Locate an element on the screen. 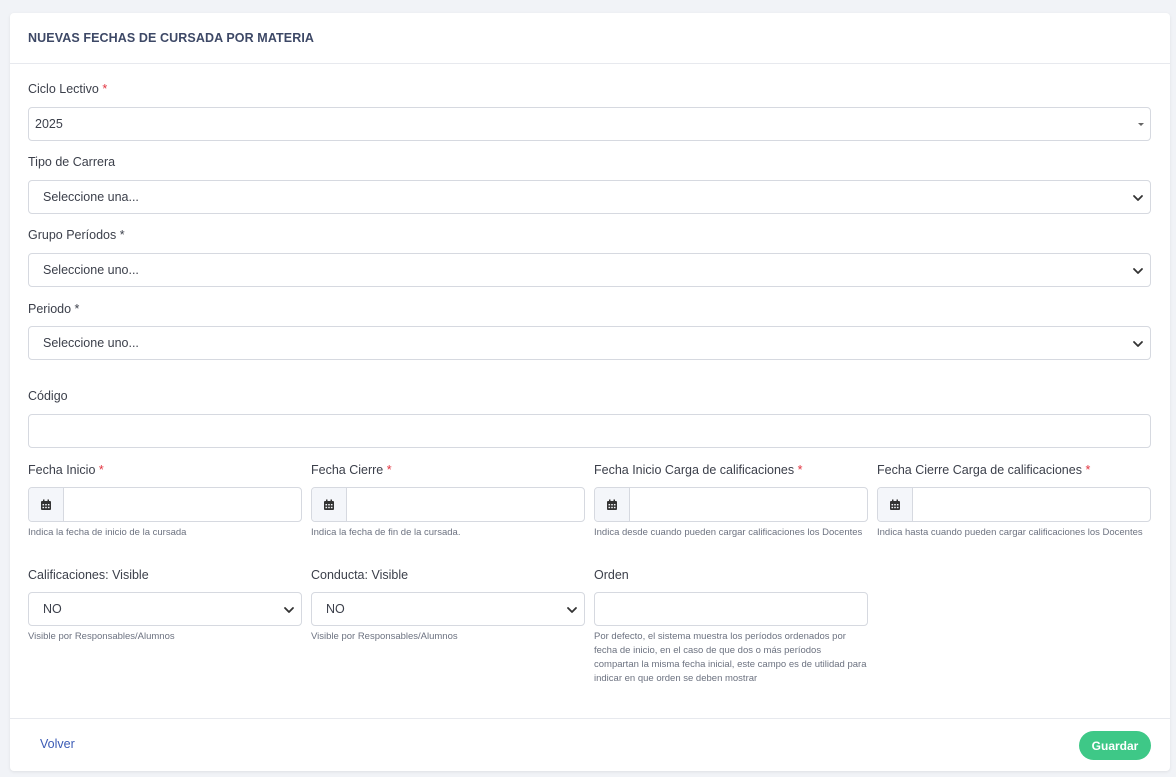 The image size is (1176, 777). codigo-label: Código is located at coordinates (48, 396).